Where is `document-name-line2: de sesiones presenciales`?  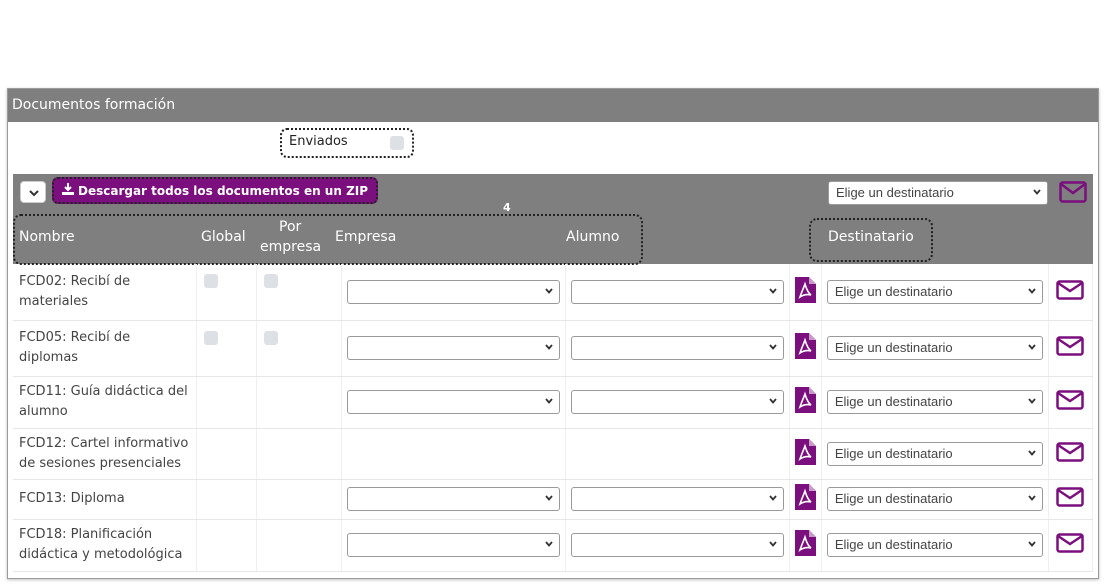
document-name-line2: de sesiones presenciales is located at coordinates (100, 463).